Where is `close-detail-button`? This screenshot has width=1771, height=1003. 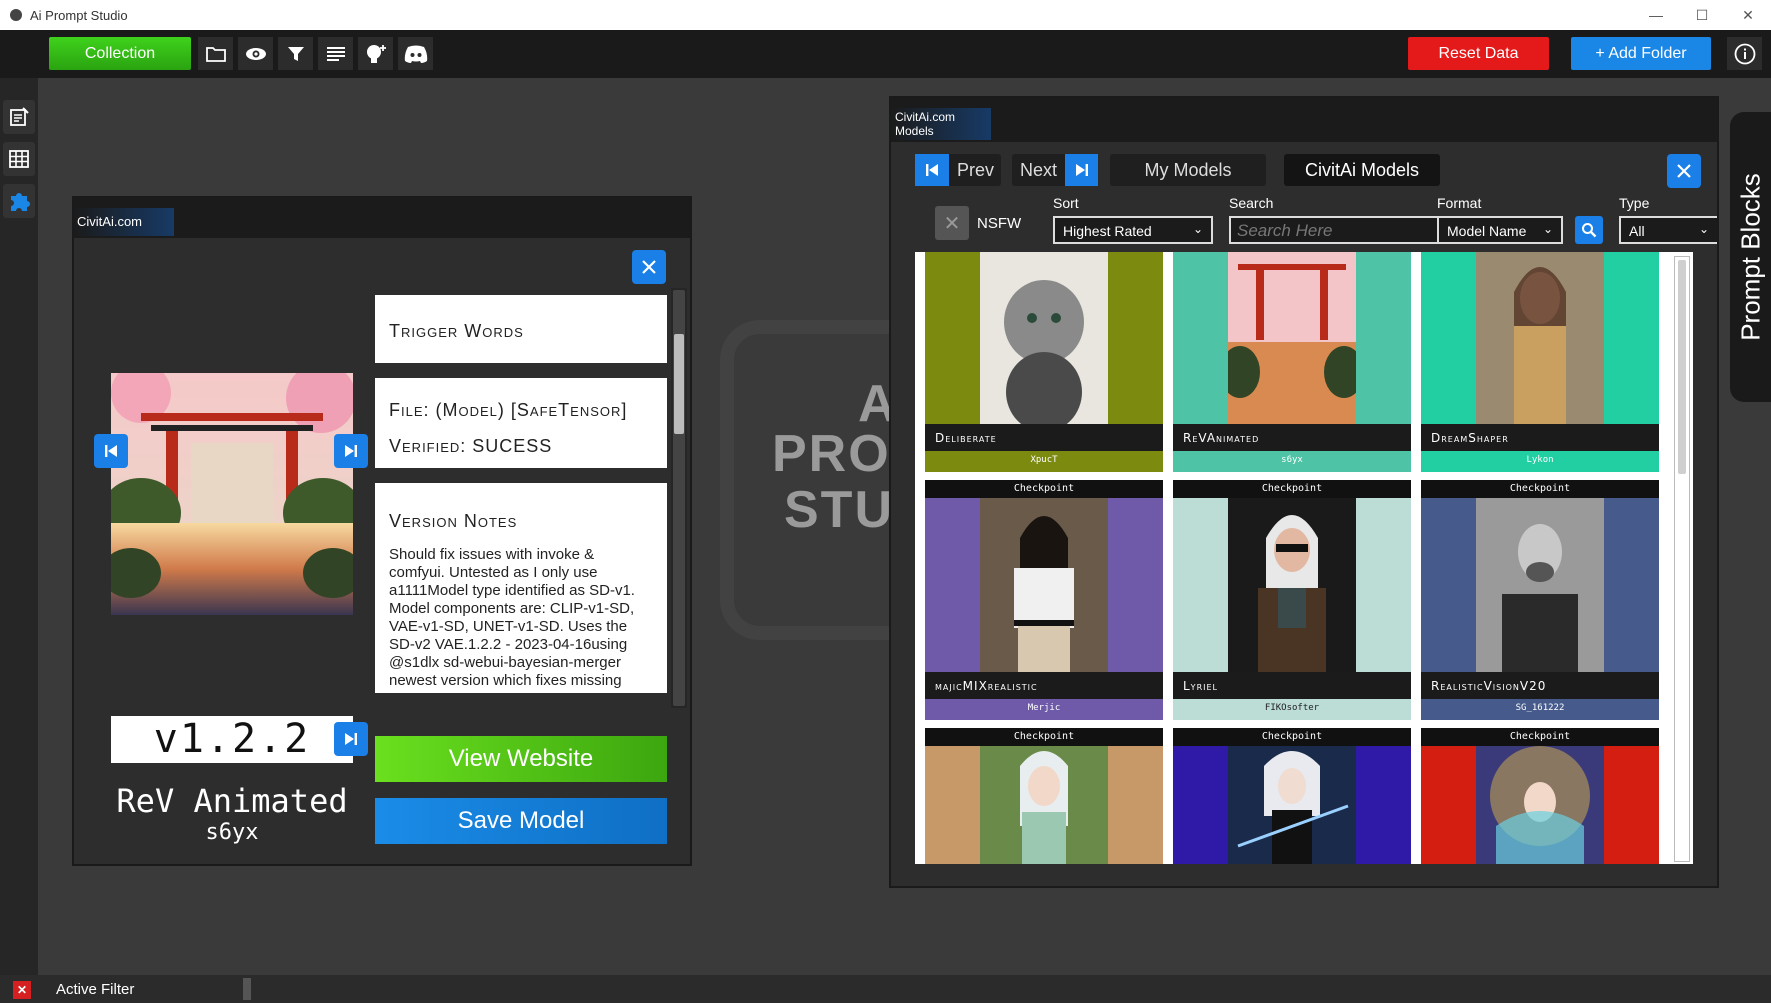 close-detail-button is located at coordinates (649, 267).